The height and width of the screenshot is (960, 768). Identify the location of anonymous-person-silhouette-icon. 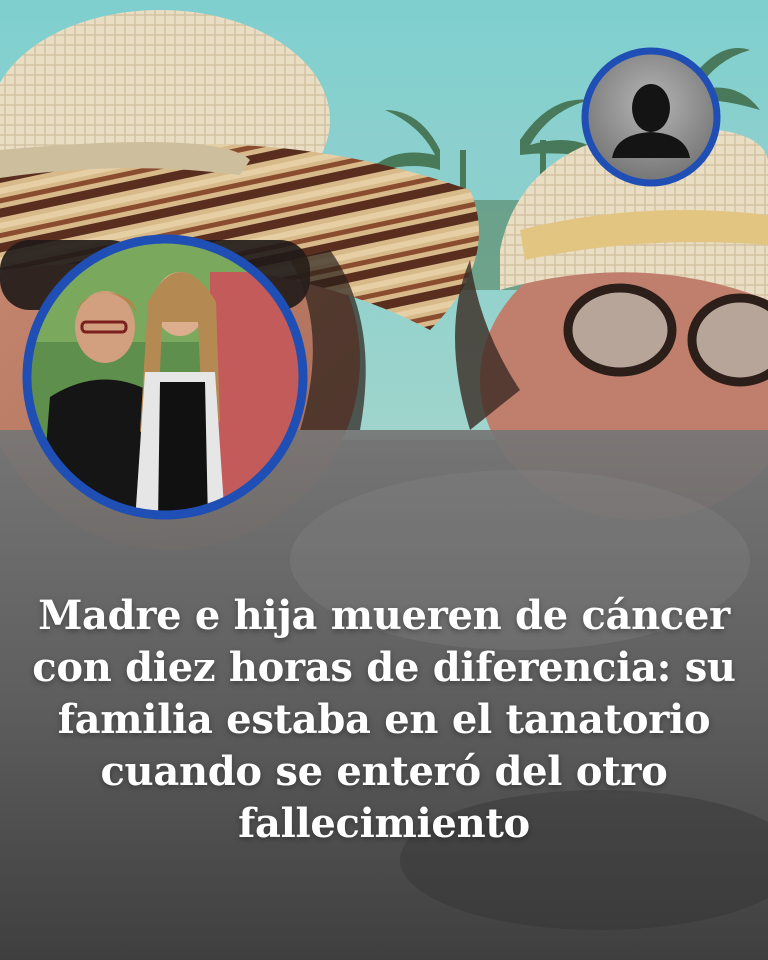
(651, 117).